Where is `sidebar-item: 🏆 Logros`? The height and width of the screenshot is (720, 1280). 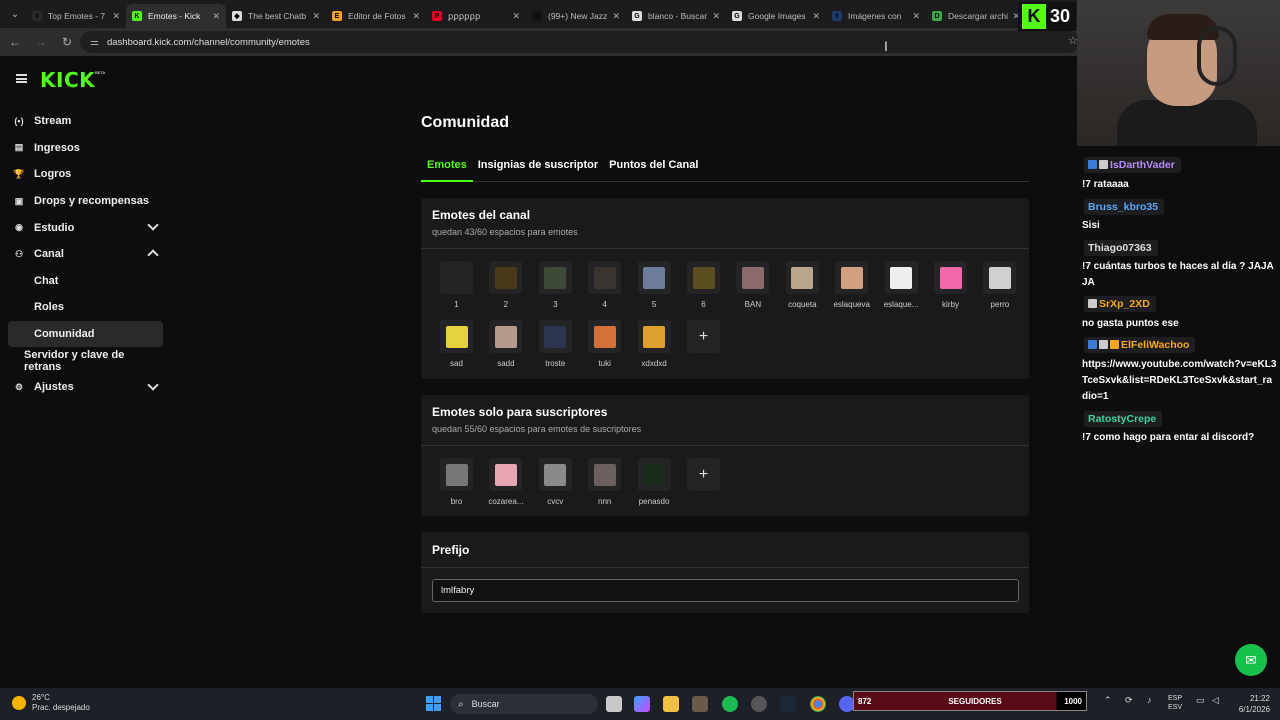
sidebar-item: 🏆 Logros is located at coordinates (85, 174).